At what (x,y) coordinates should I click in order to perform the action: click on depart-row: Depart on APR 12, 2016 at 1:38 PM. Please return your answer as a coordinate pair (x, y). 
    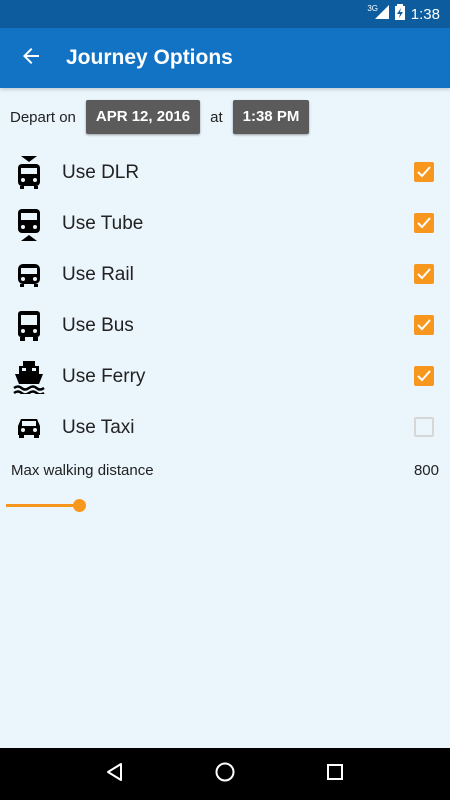
    Looking at the image, I should click on (160, 117).